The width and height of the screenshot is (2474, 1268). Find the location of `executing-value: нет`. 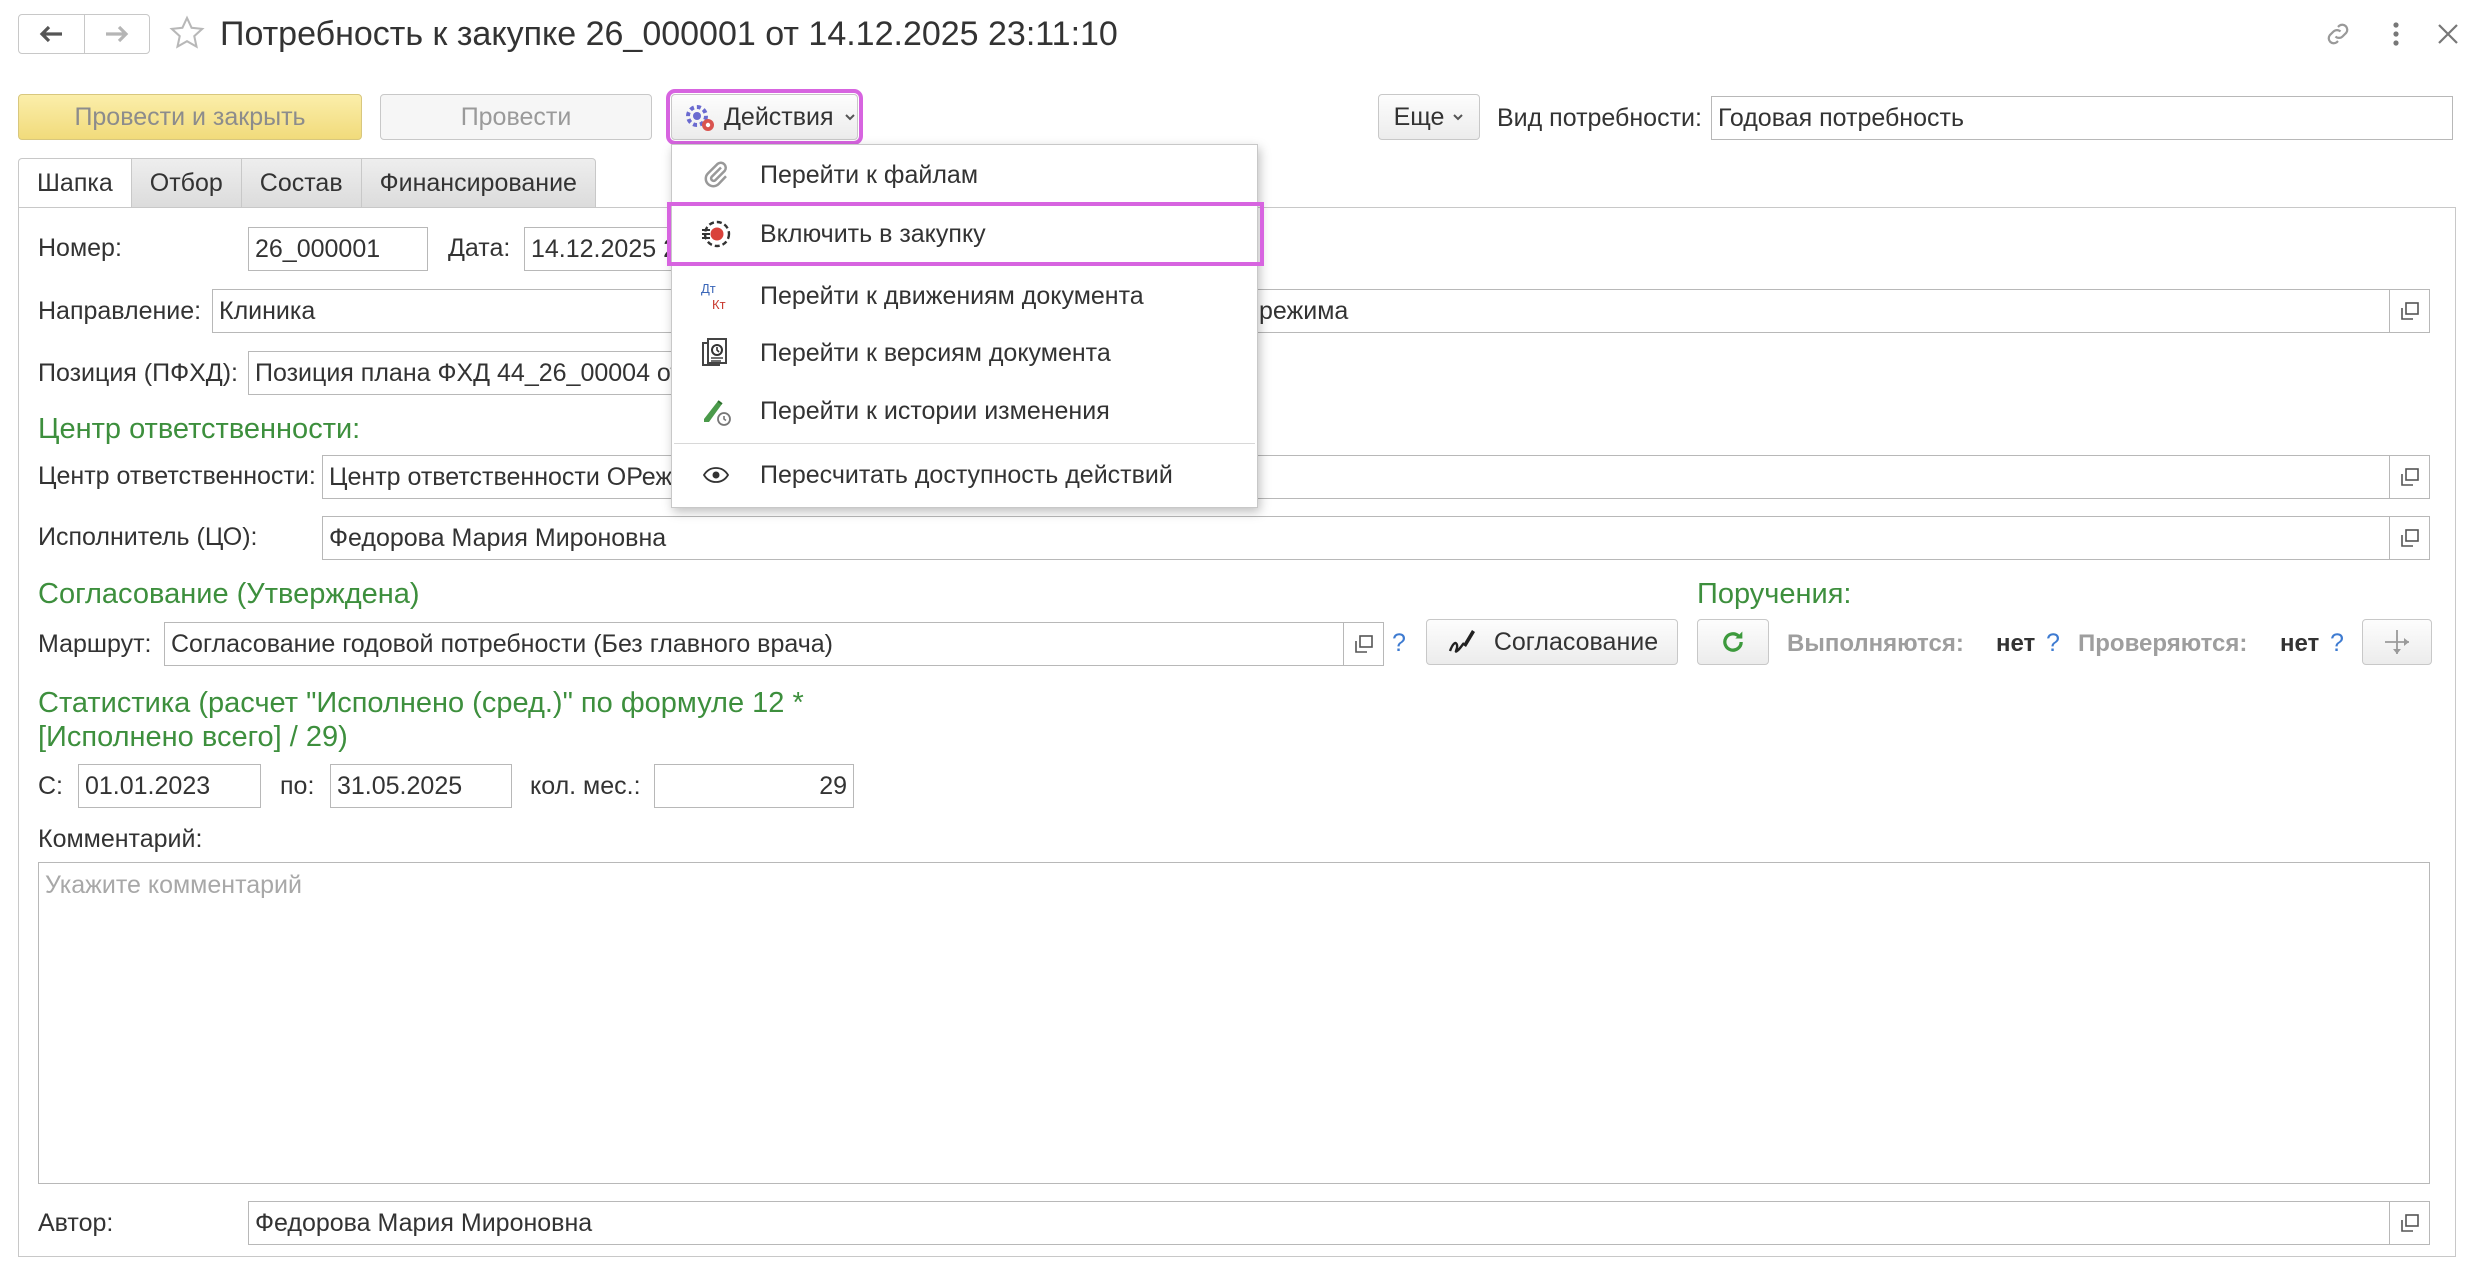

executing-value: нет is located at coordinates (2016, 643).